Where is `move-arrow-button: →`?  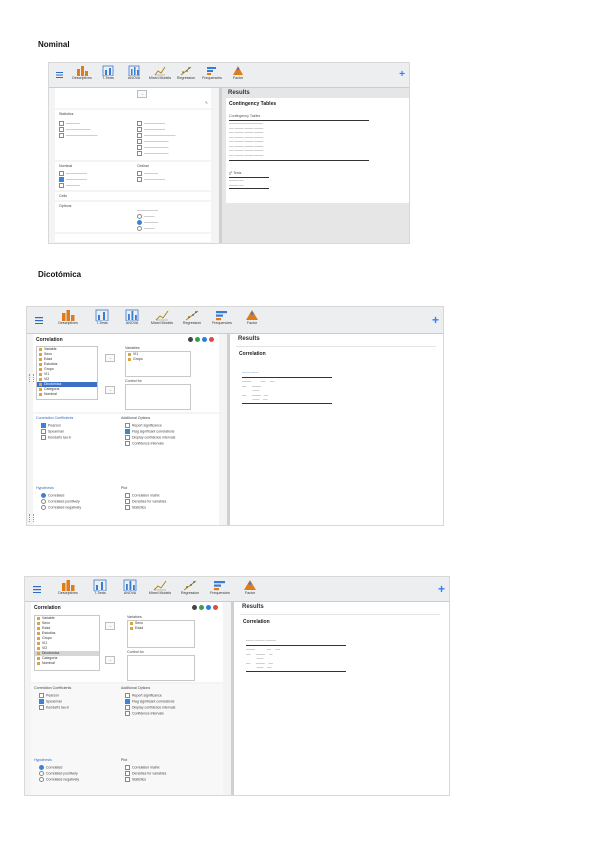
move-arrow-button: → is located at coordinates (142, 94).